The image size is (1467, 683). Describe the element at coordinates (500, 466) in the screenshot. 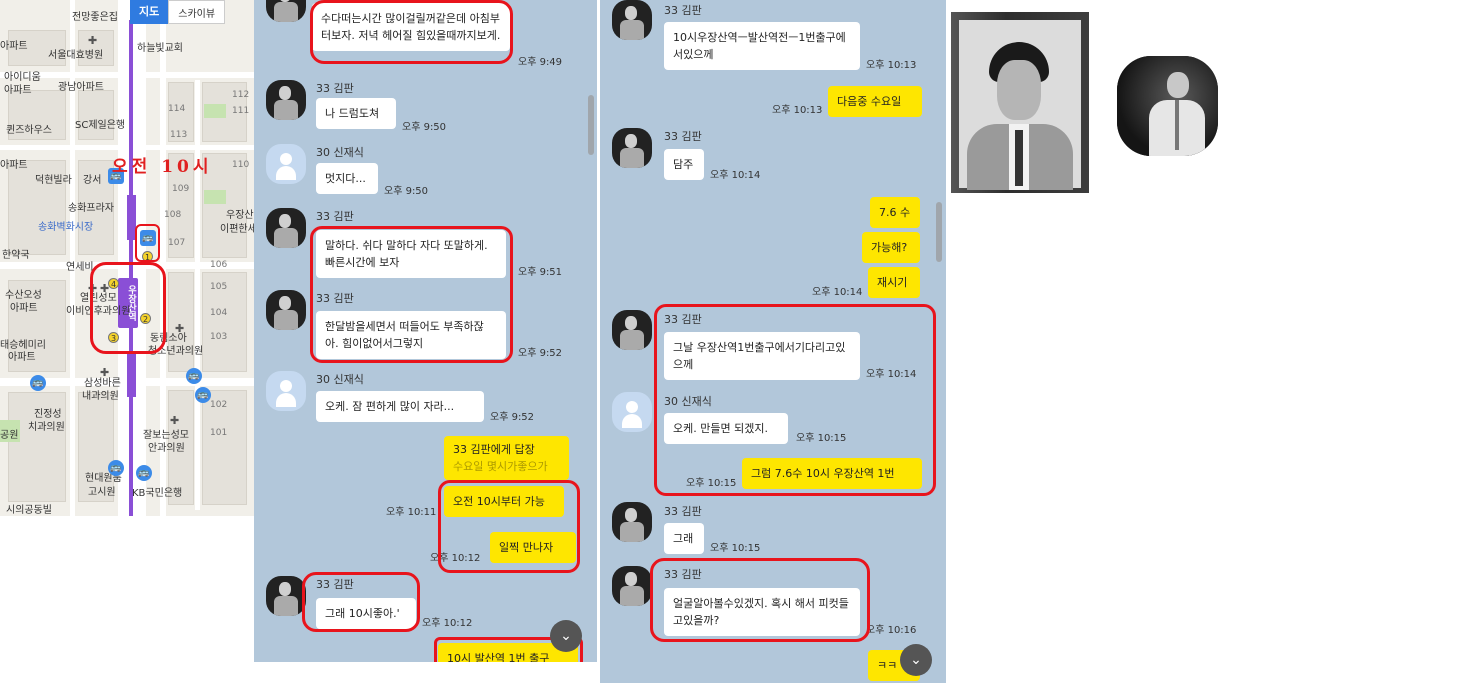

I see `reply-quote: 수요일 몇시가좋으가` at that location.